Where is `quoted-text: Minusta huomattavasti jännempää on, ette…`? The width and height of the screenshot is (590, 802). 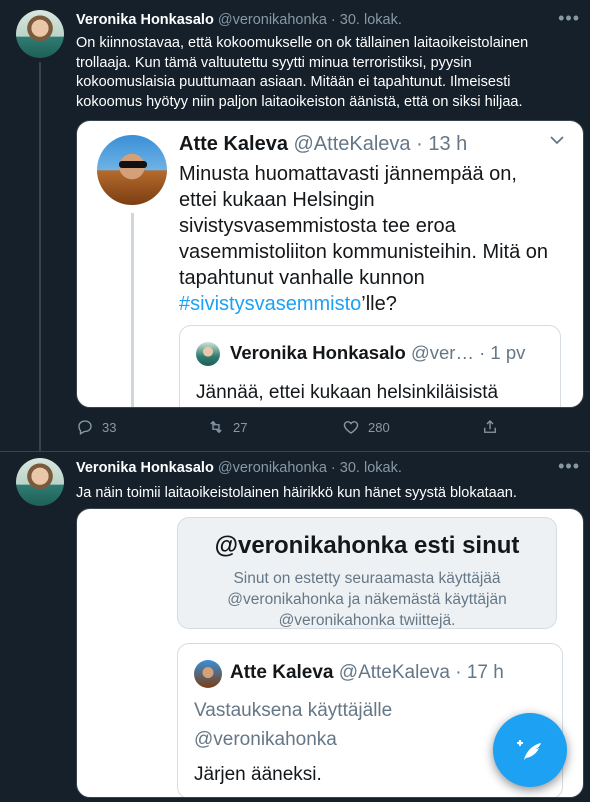 quoted-text: Minusta huomattavasti jännempää on, ette… is located at coordinates (369, 239).